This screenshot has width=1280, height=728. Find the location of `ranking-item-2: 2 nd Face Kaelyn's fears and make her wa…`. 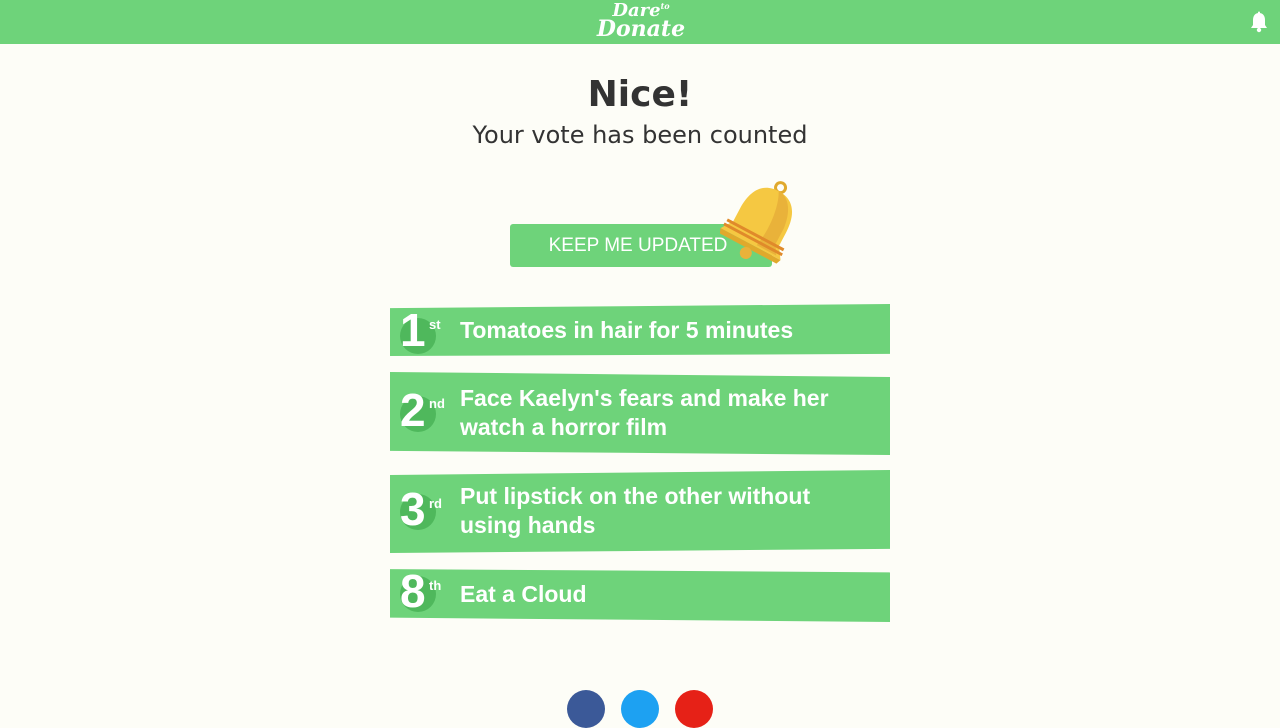

ranking-item-2: 2 nd Face Kaelyn's fears and make her wa… is located at coordinates (640, 413).